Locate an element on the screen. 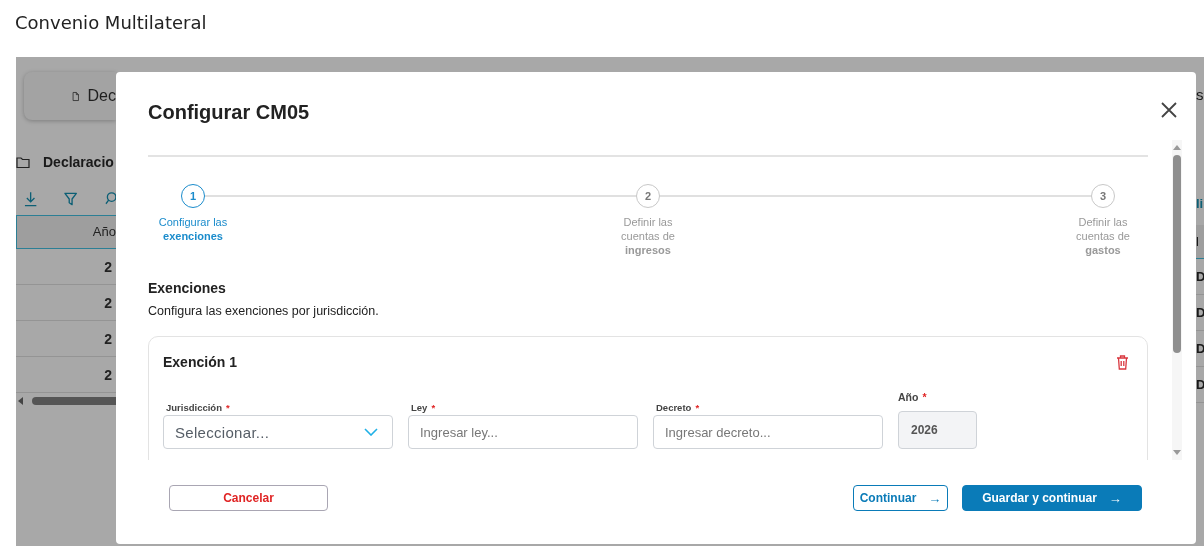 This screenshot has height=546, width=1204. year-field: 2026 is located at coordinates (937, 430).